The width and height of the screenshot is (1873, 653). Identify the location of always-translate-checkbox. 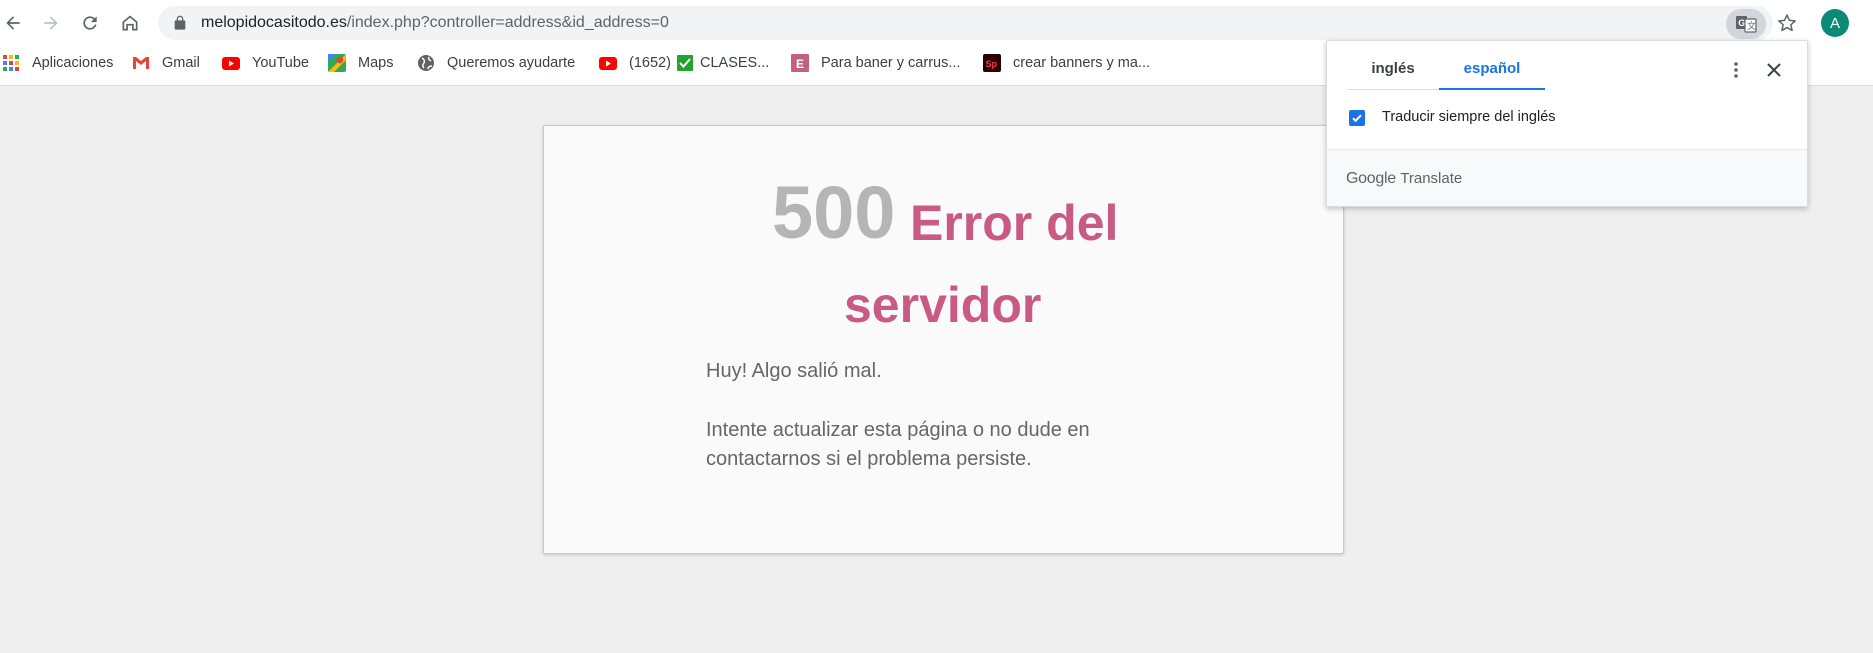
(1357, 118).